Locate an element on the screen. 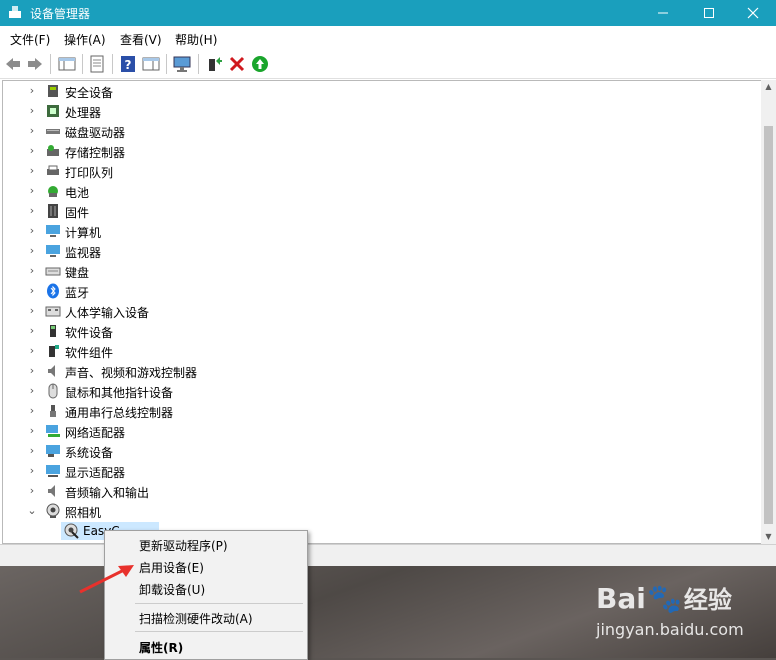 The image size is (776, 660). tree-item: › 鼠标和其他指针设备 is located at coordinates (373, 391).